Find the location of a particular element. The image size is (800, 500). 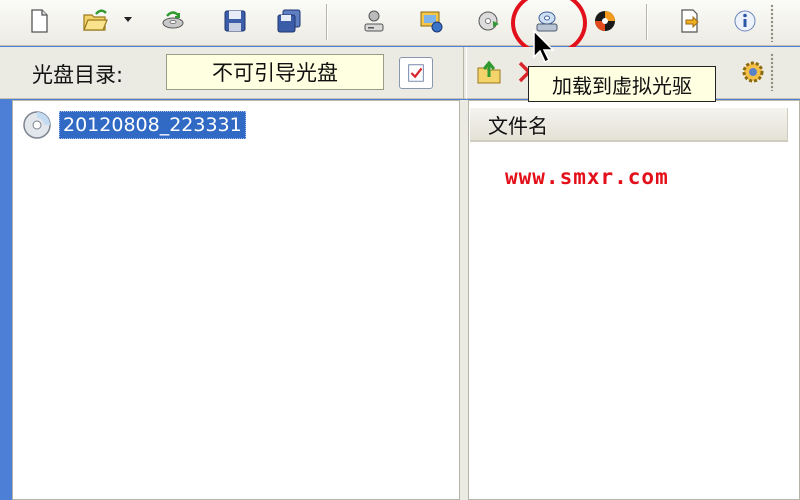

floppy-disk-icon is located at coordinates (235, 21).